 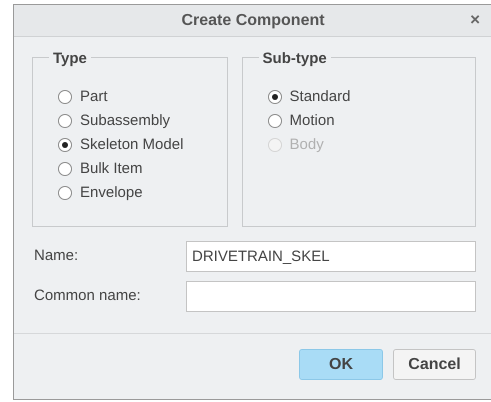 I want to click on radio-option: Bulk Item, so click(x=100, y=169).